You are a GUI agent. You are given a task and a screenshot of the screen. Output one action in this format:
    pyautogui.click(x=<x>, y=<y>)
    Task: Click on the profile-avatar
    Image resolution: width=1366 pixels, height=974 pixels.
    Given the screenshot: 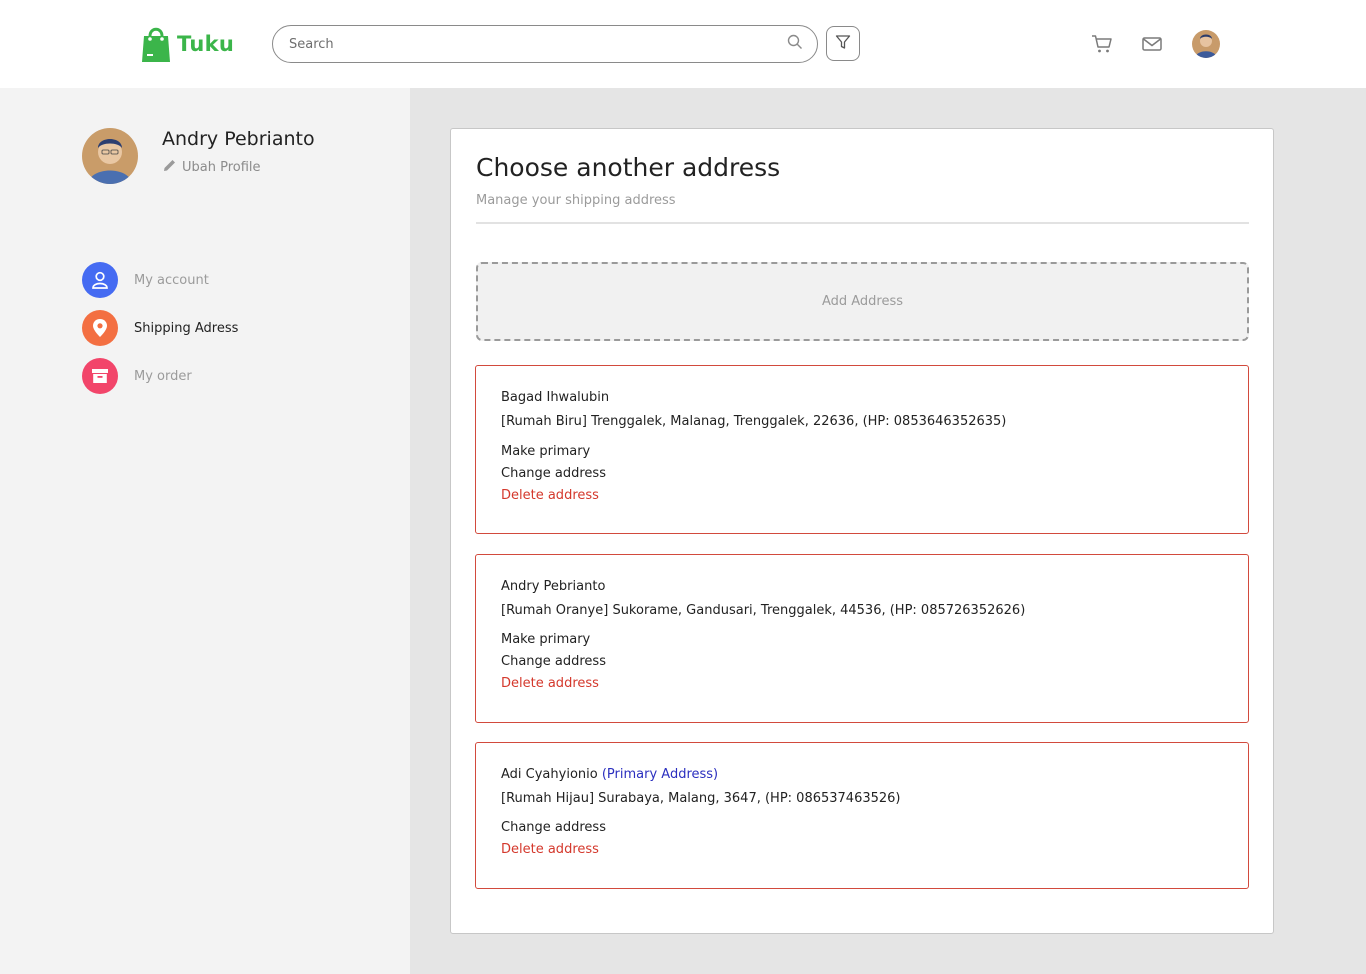 What is the action you would take?
    pyautogui.click(x=110, y=156)
    